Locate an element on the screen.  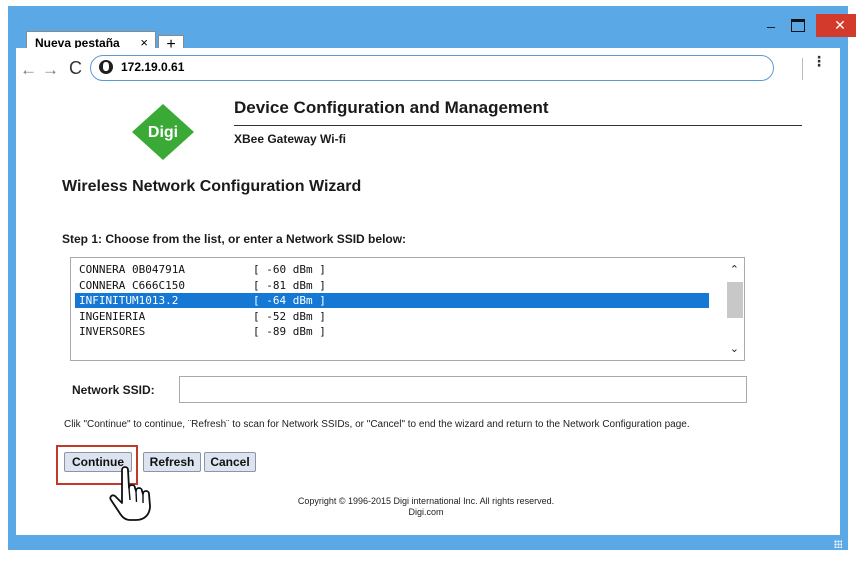
header-divider is located at coordinates (518, 125).